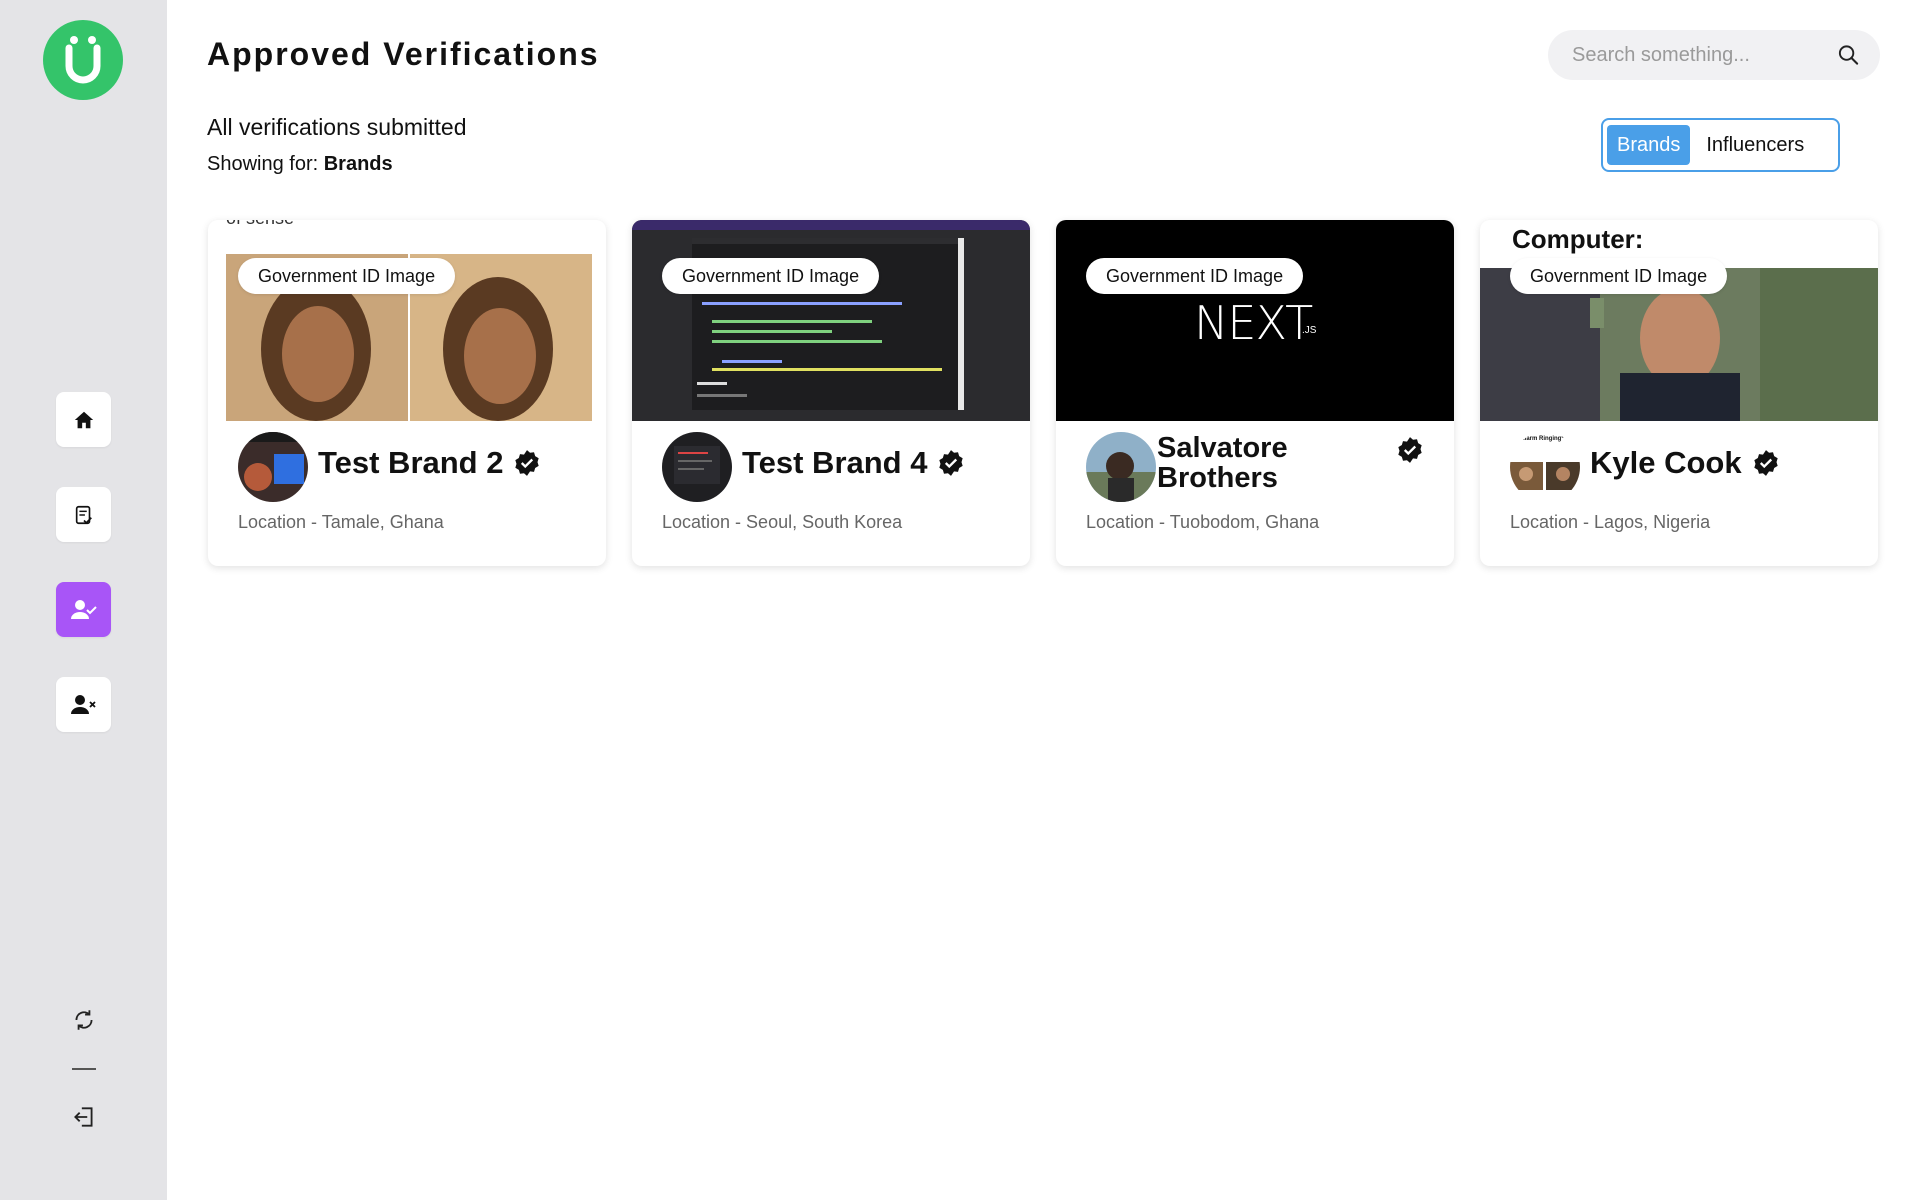  I want to click on document-check-icon, so click(83, 514).